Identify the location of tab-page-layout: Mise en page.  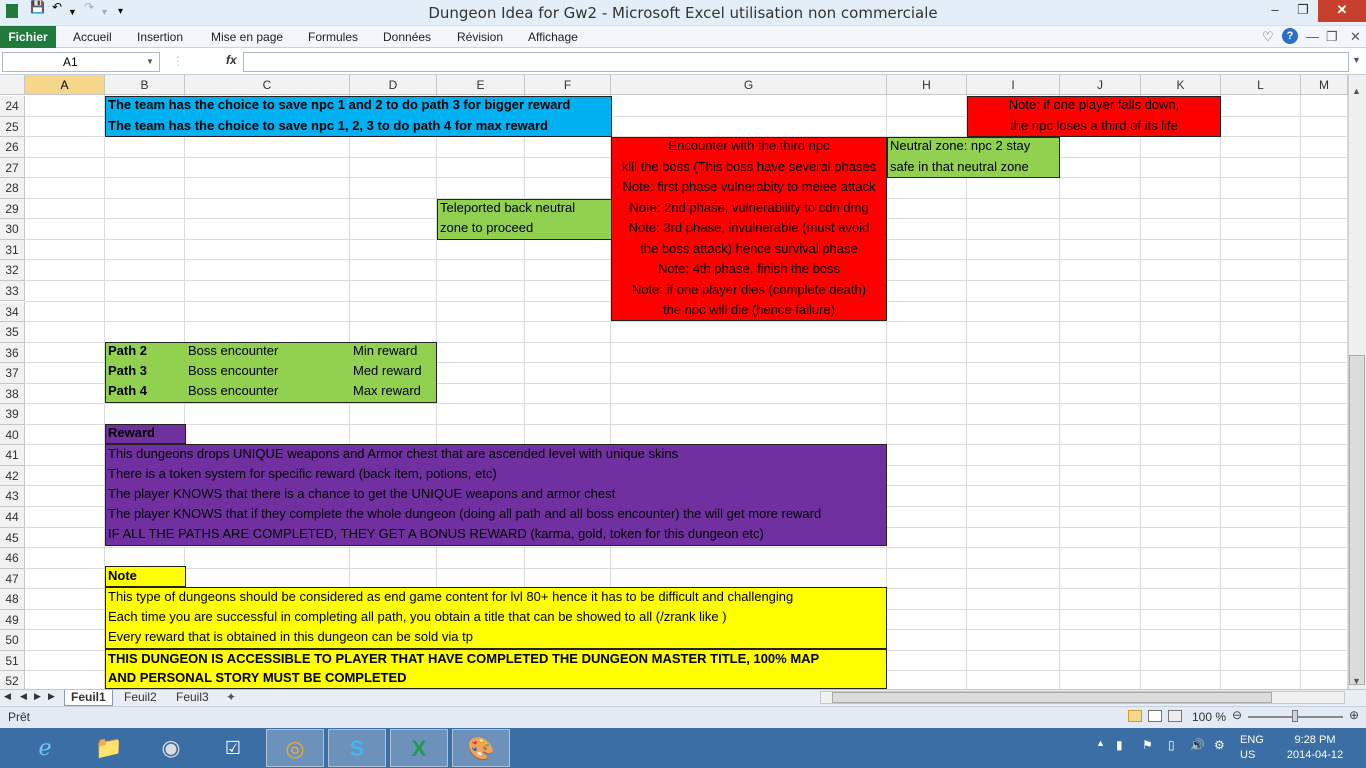
(247, 37).